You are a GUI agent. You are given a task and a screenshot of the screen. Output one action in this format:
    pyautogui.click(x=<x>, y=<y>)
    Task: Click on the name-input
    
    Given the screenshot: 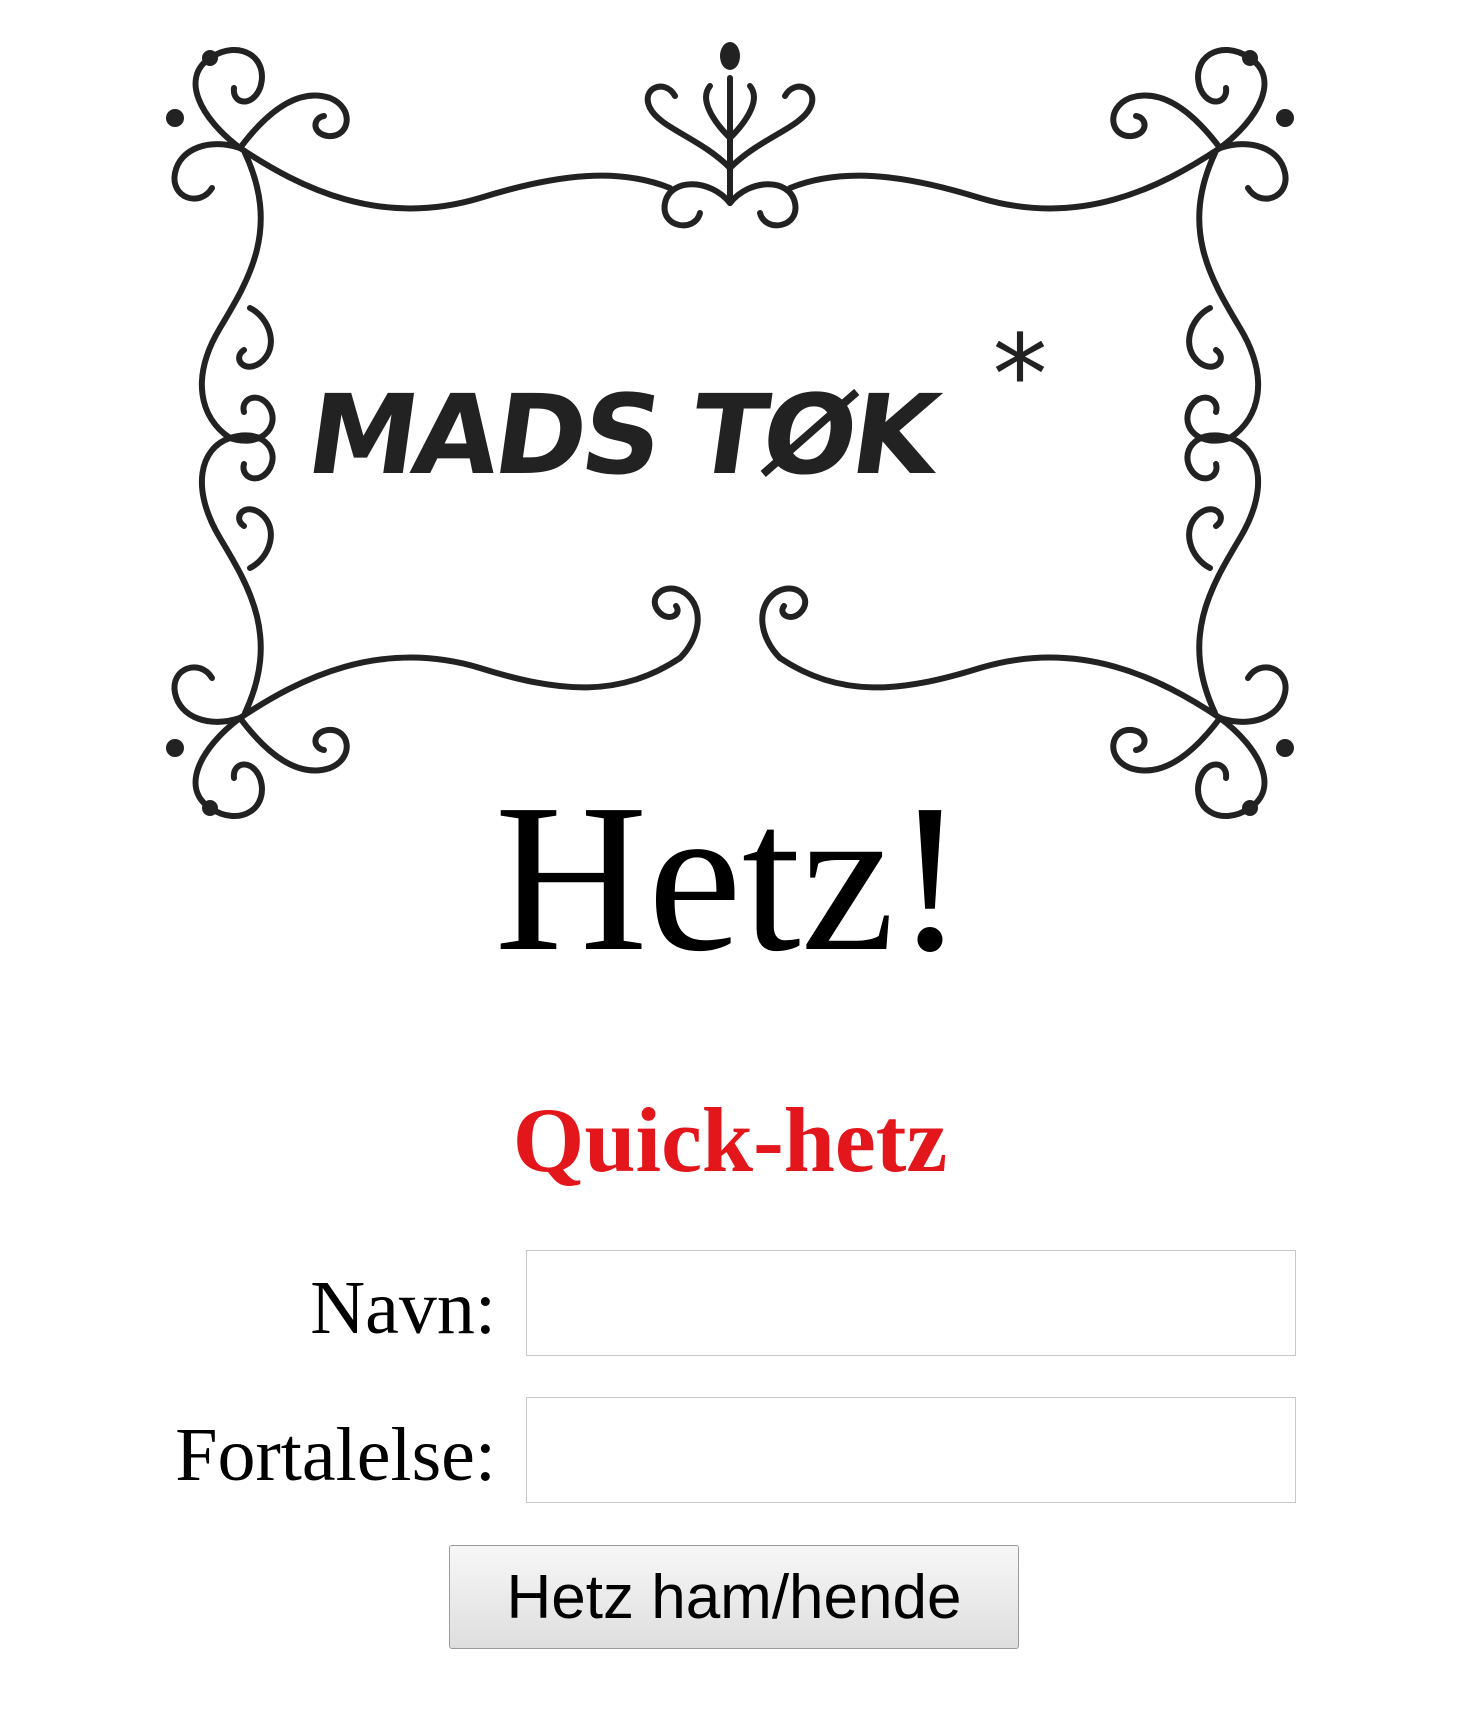 What is the action you would take?
    pyautogui.click(x=911, y=1303)
    